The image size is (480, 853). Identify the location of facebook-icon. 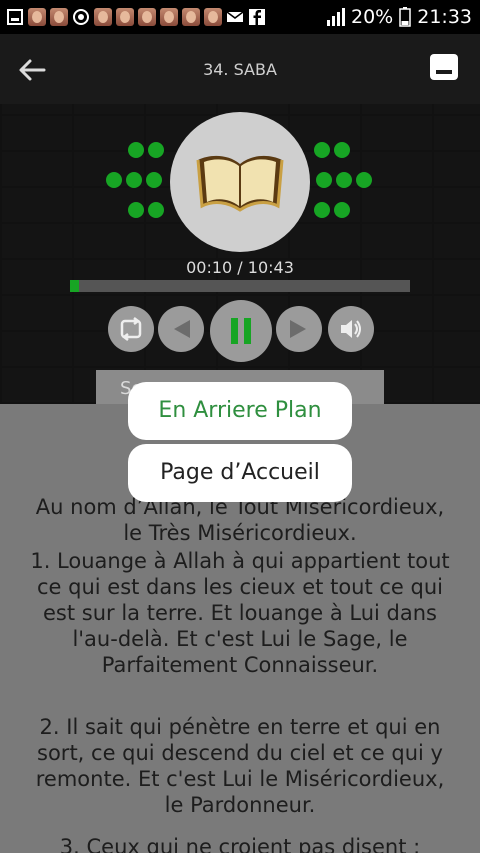
(257, 17).